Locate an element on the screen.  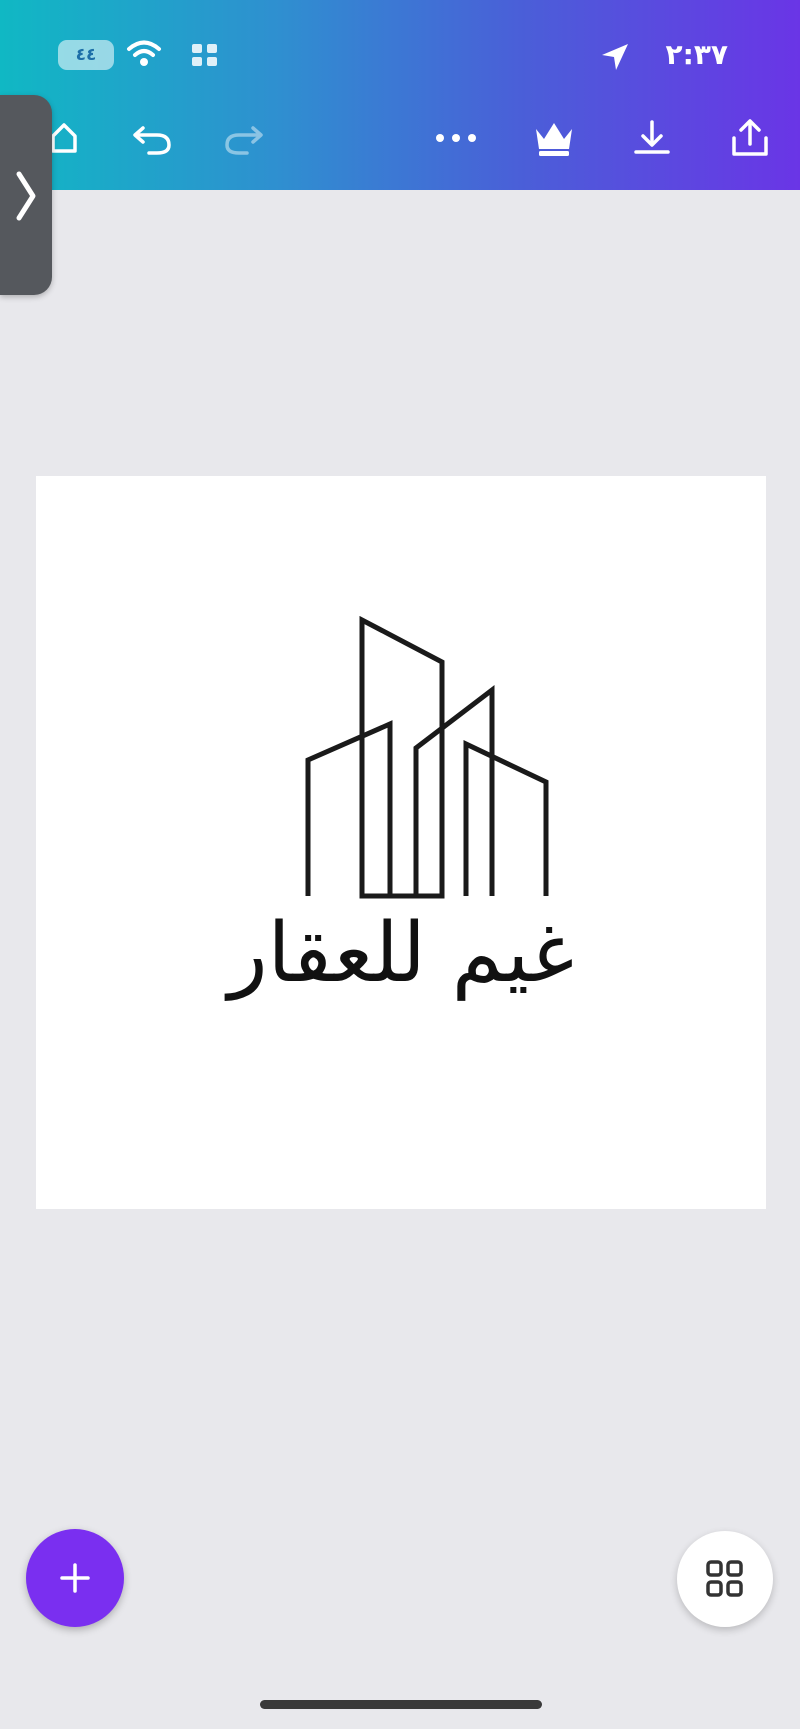
undo-button is located at coordinates (152, 138).